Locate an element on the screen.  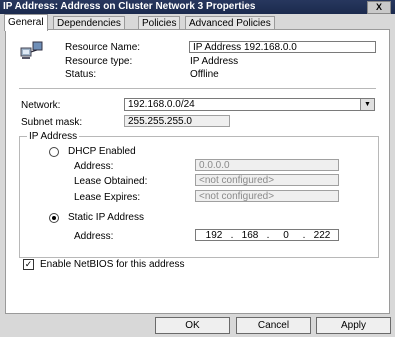
tab-dependencies: Dependencies is located at coordinates (89, 23).